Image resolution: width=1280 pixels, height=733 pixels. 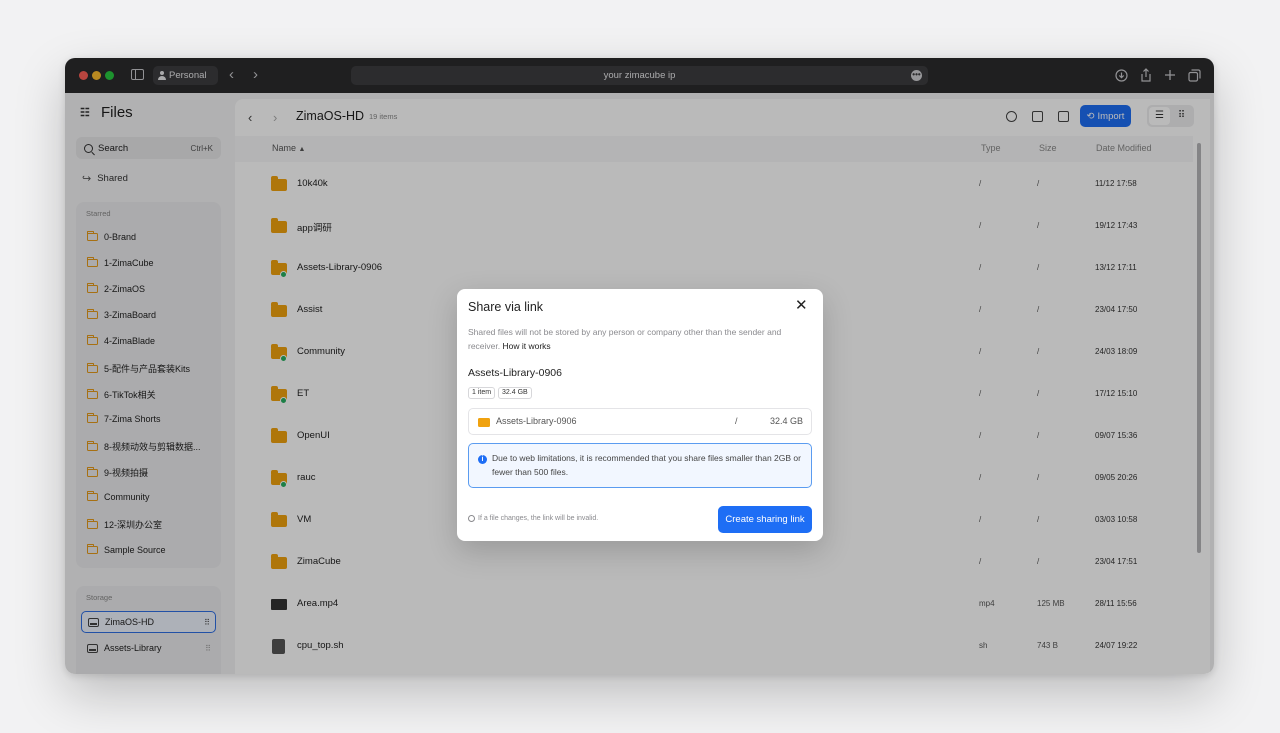 What do you see at coordinates (640, 421) in the screenshot?
I see `selected-file-row: Assets-Library-0906 / 32.4 GB` at bounding box center [640, 421].